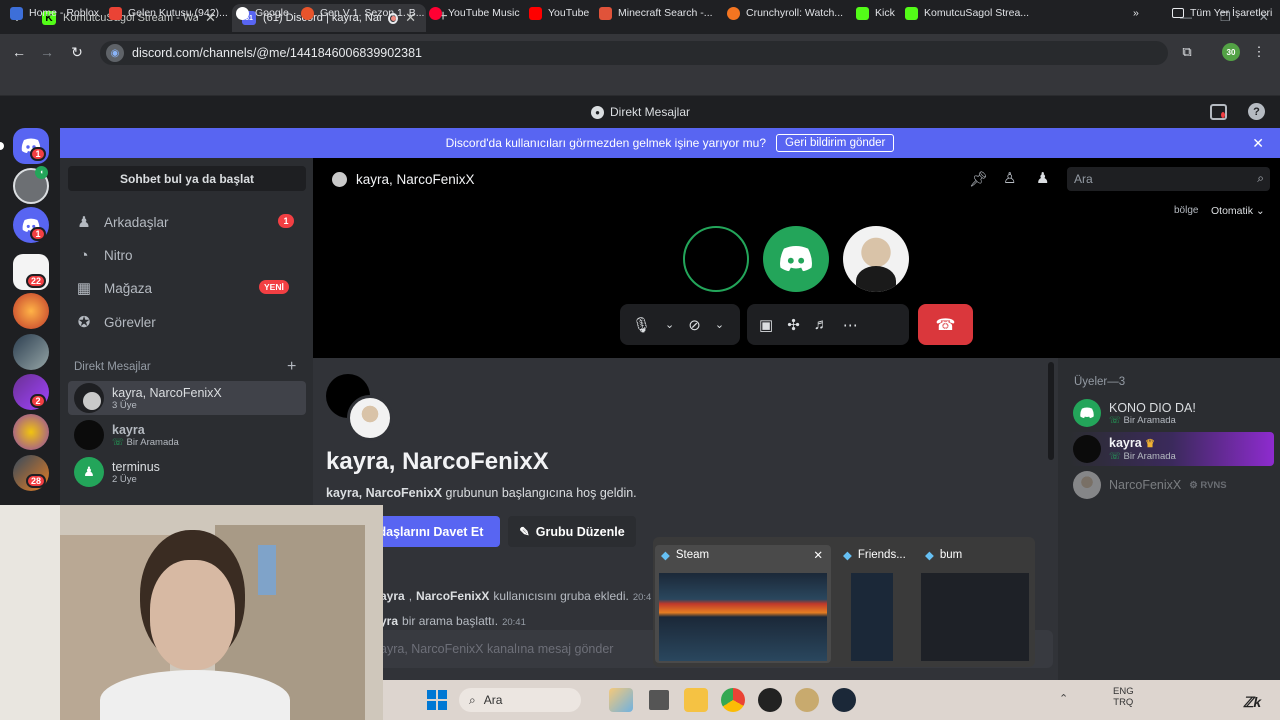 The width and height of the screenshot is (1280, 720). I want to click on bookmark-youtube: YouTube, so click(559, 13).